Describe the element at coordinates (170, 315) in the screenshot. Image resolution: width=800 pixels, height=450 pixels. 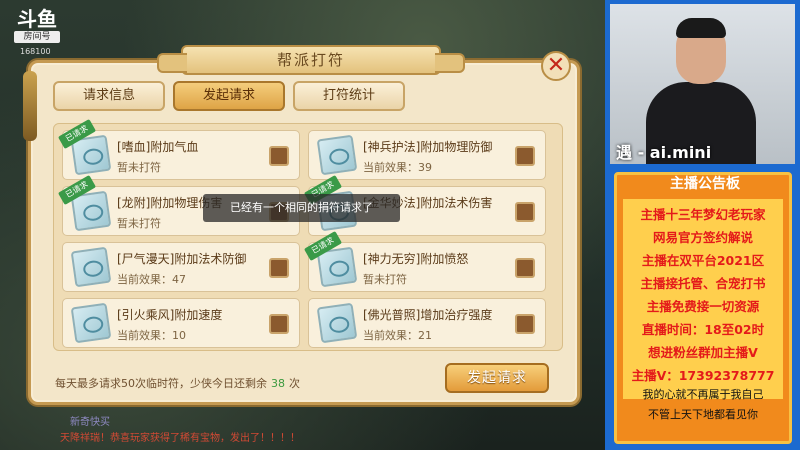
I see `talisman-name: [引火乘风]附加速度` at that location.